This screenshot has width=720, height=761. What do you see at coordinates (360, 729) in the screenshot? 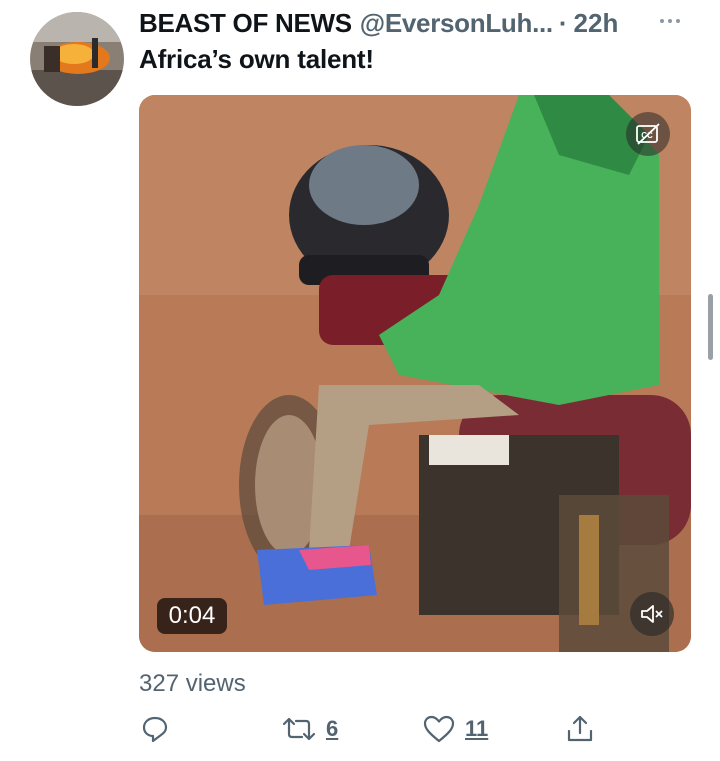
I see `action-bar: 6 11` at bounding box center [360, 729].